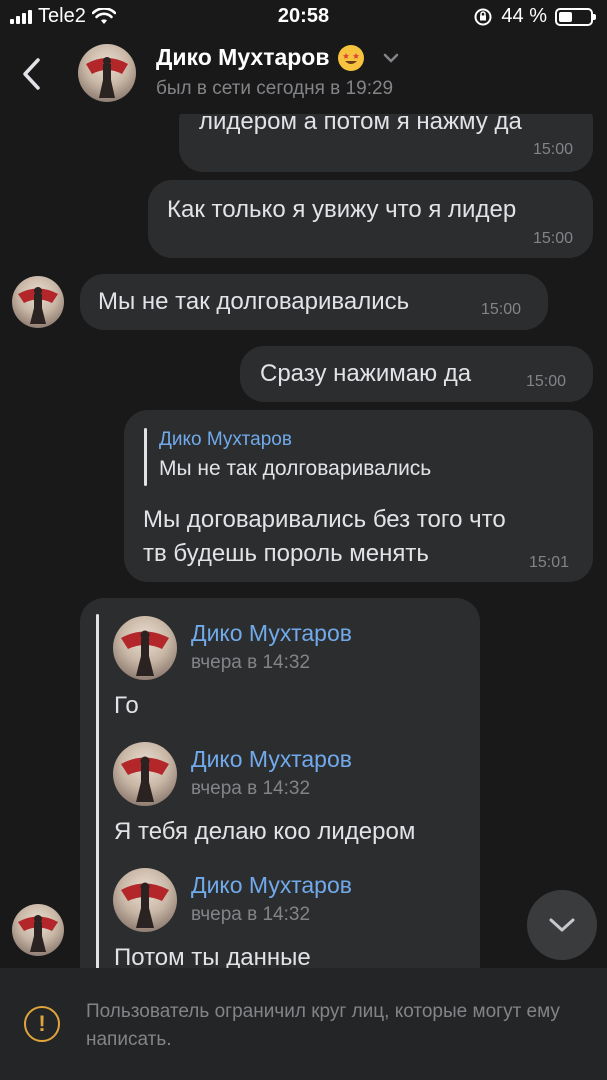  What do you see at coordinates (42, 1024) in the screenshot?
I see `warning-icon: !` at bounding box center [42, 1024].